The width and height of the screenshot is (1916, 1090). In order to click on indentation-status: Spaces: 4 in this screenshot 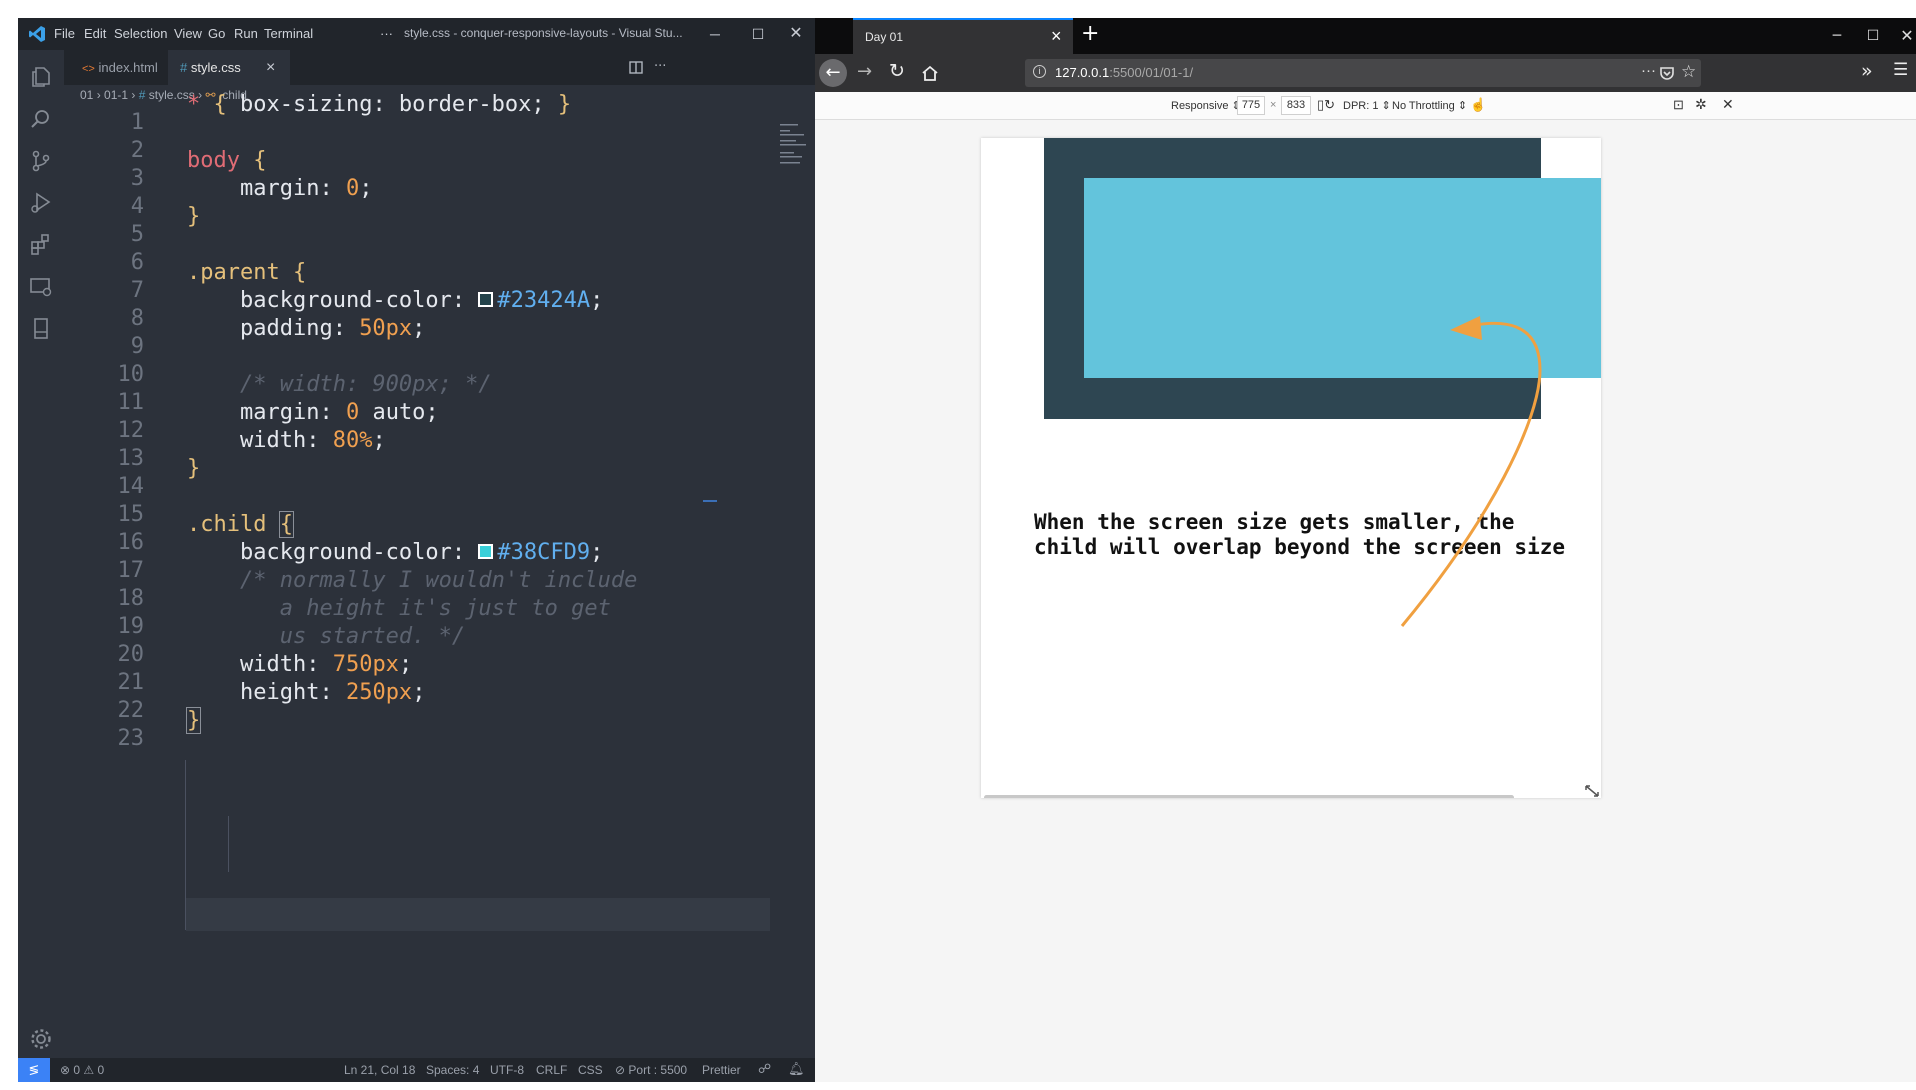, I will do `click(452, 1070)`.